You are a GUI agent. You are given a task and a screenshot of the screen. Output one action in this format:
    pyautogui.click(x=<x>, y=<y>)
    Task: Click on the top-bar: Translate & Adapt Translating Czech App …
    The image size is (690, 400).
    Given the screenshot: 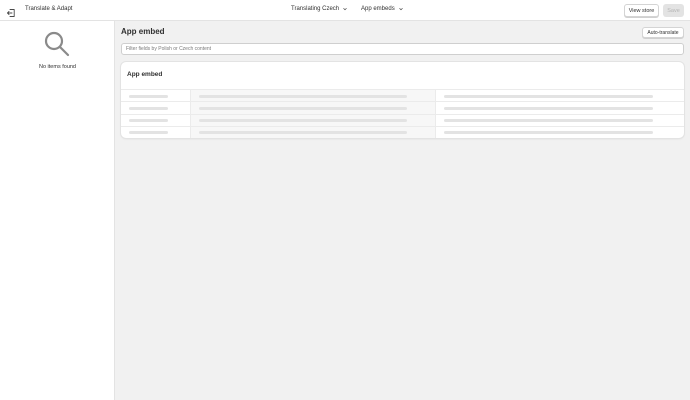 What is the action you would take?
    pyautogui.click(x=345, y=10)
    